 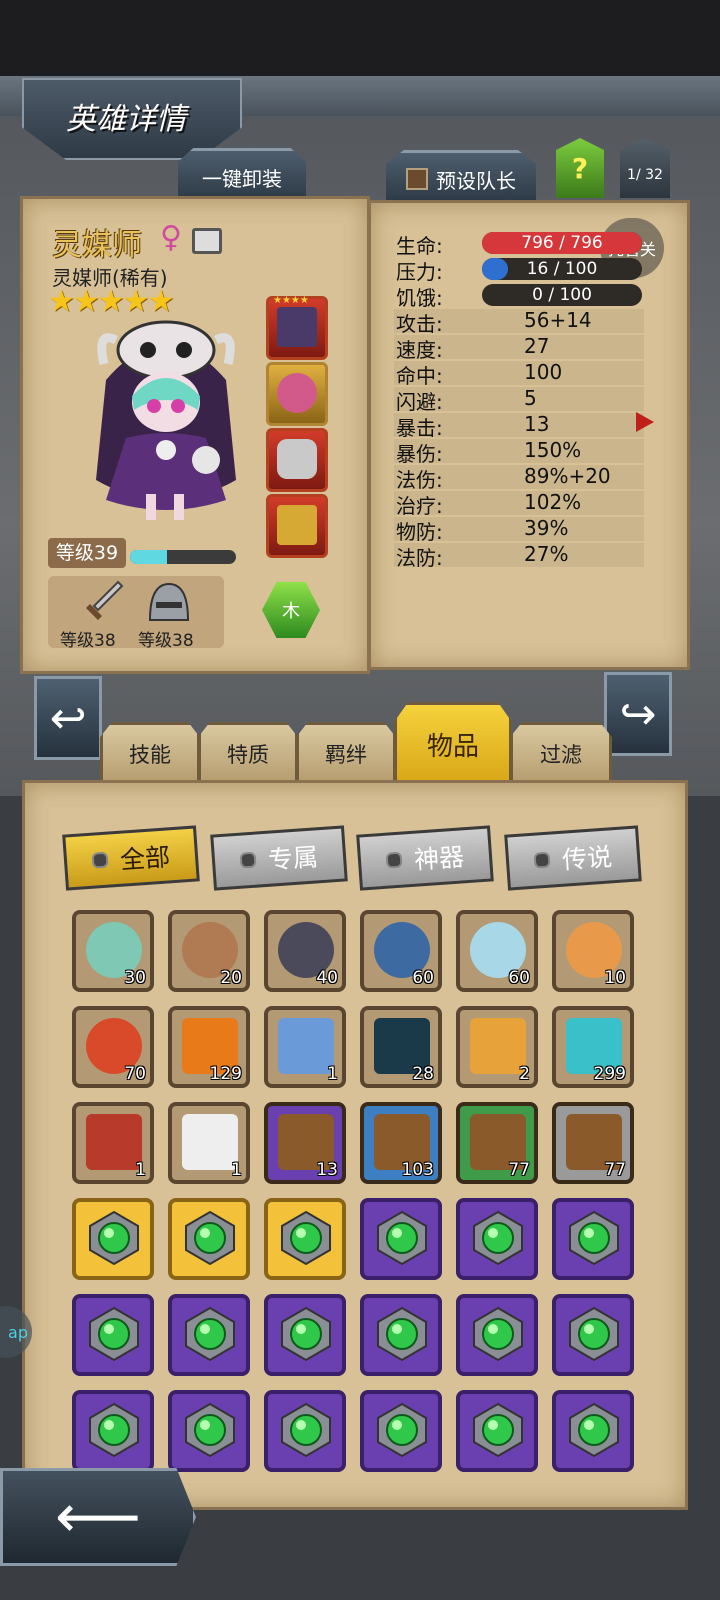 I want to click on tab-filter: 过滤, so click(x=561, y=752).